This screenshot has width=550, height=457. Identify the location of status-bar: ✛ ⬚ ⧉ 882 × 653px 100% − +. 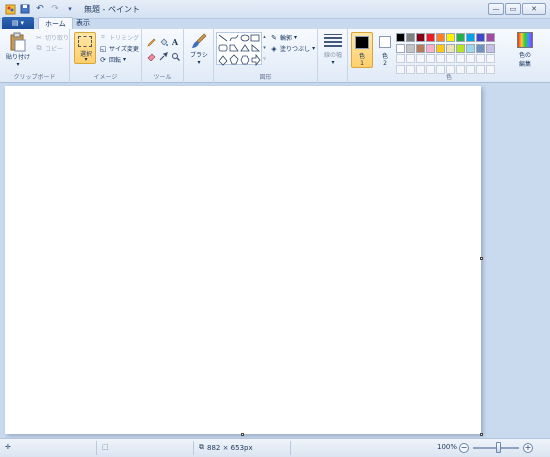
(275, 447).